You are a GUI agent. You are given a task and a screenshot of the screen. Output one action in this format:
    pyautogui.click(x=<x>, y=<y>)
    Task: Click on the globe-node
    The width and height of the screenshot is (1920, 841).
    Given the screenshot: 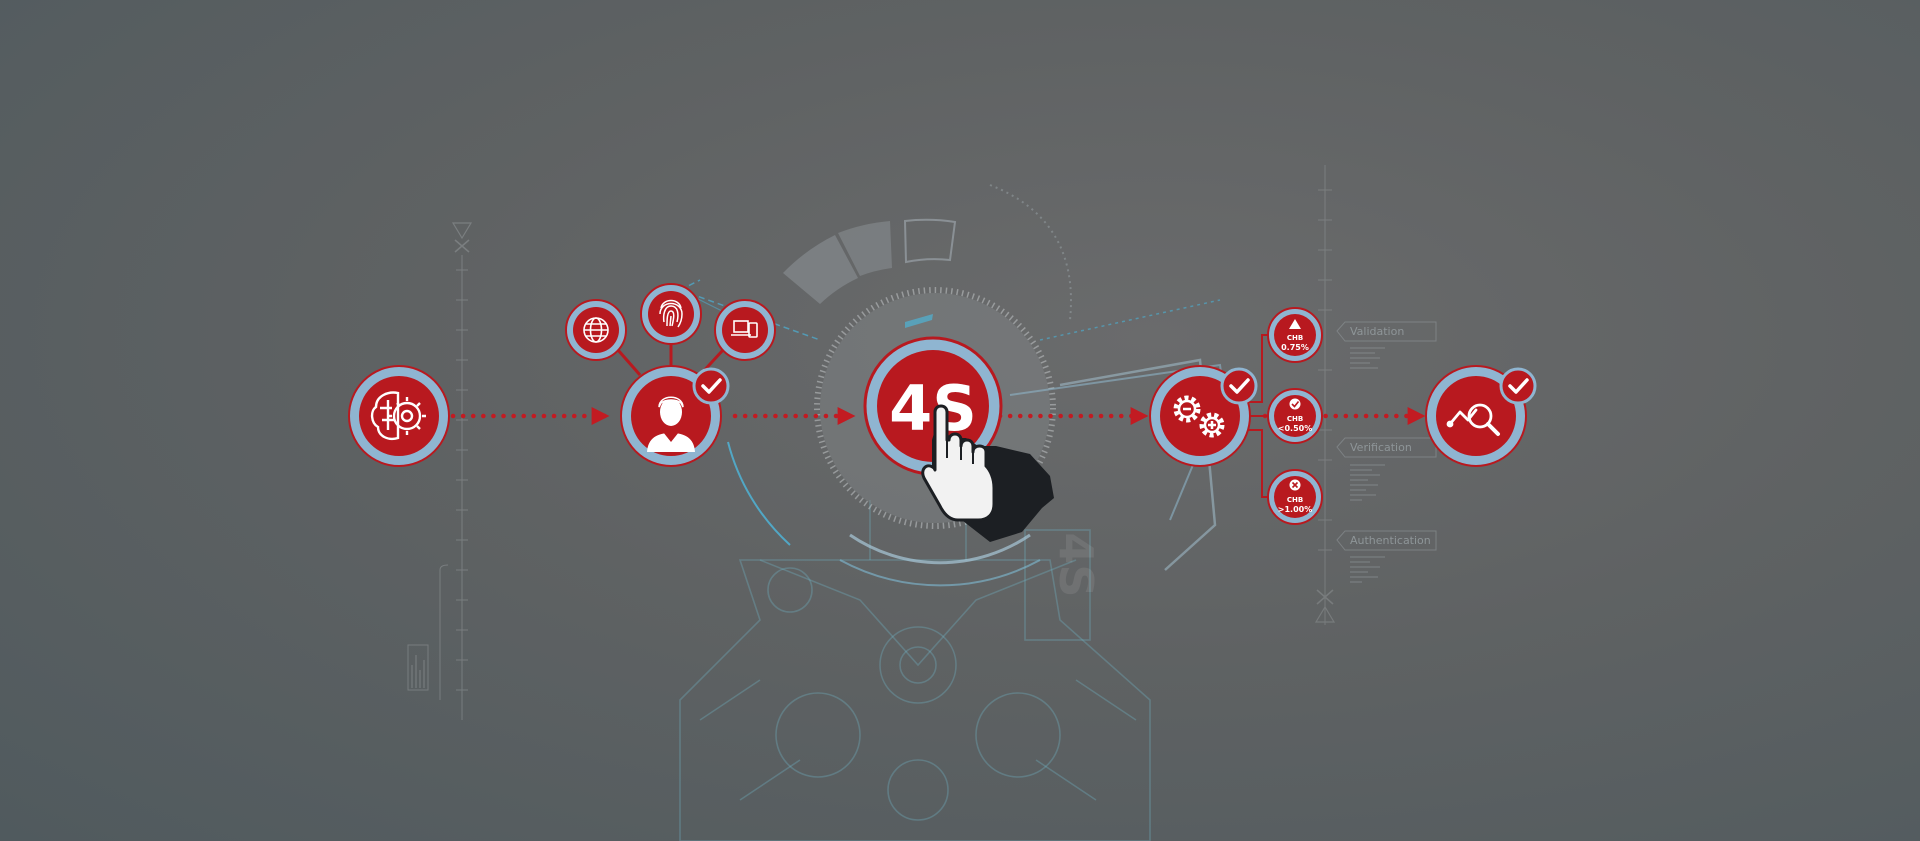 What is the action you would take?
    pyautogui.click(x=596, y=330)
    